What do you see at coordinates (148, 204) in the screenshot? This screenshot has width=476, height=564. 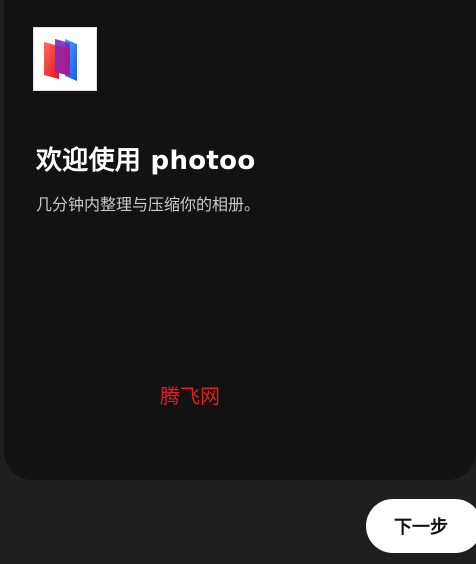 I see `welcome-subtitle: 几分钟内整理与压缩你的相册。` at bounding box center [148, 204].